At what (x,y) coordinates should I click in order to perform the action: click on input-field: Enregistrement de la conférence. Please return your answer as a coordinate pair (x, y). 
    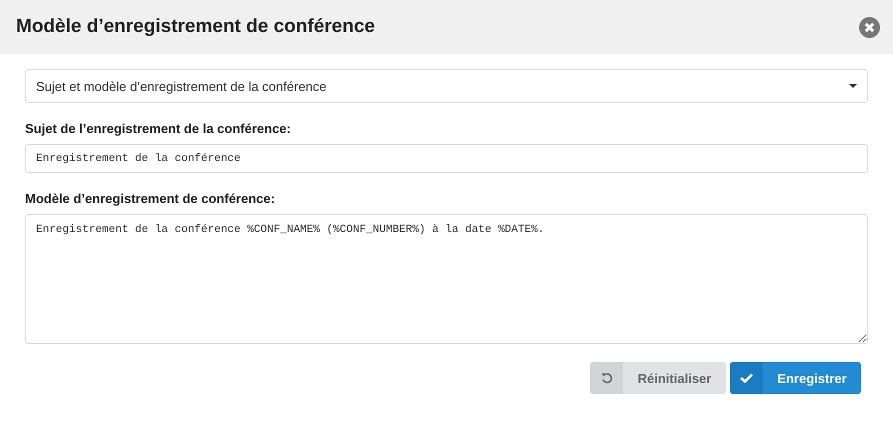
    Looking at the image, I should click on (446, 158).